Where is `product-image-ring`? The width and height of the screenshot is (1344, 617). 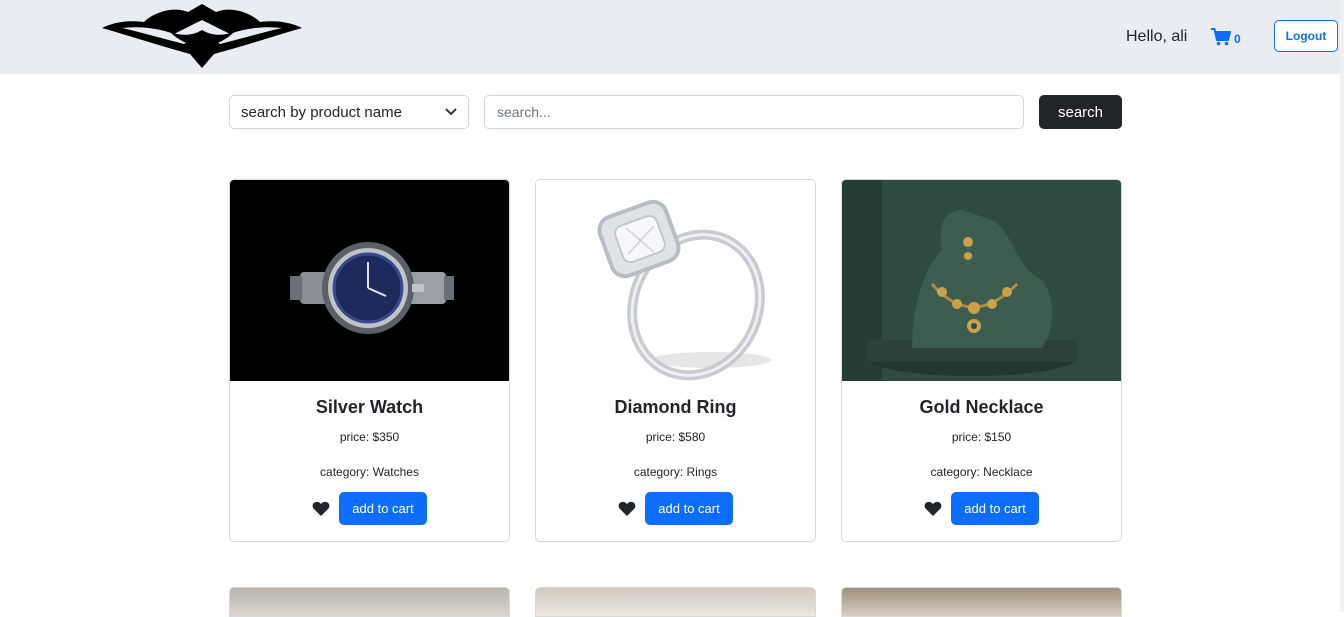
product-image-ring is located at coordinates (675, 280).